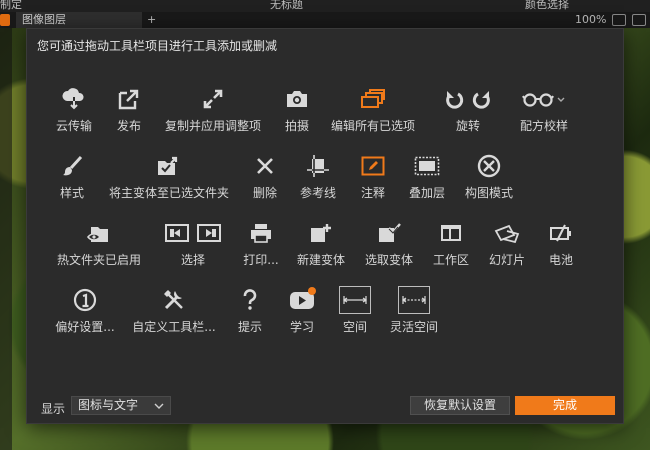 The height and width of the screenshot is (450, 650). What do you see at coordinates (414, 300) in the screenshot?
I see `flexible-space-icon` at bounding box center [414, 300].